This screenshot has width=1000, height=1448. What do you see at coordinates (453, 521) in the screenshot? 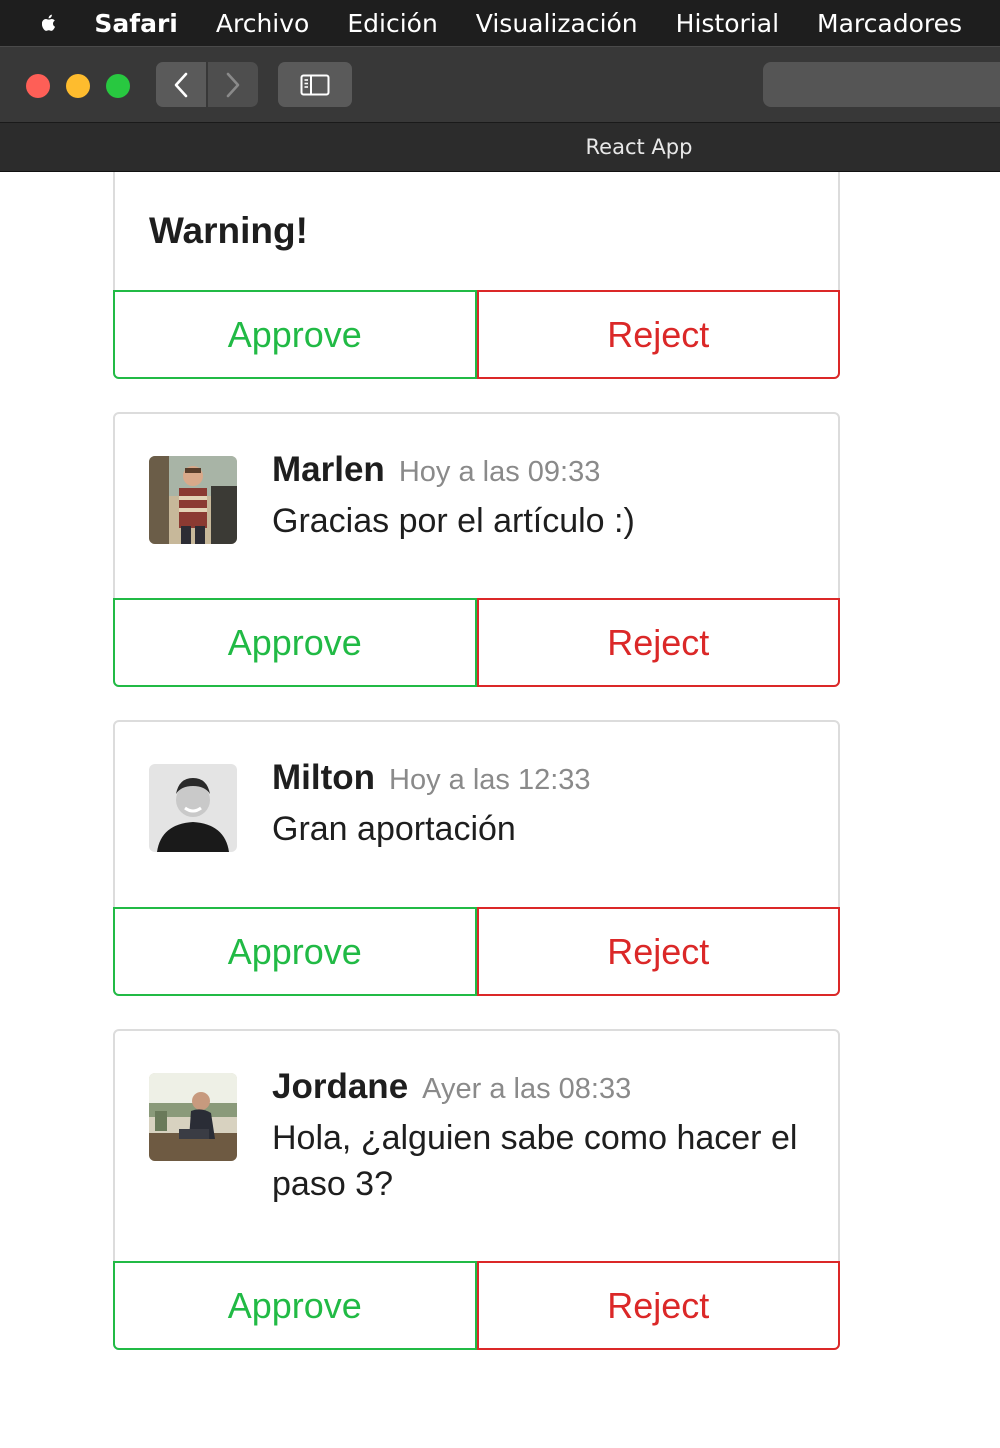
I see `comment-text: Gracias por el artículo :)` at bounding box center [453, 521].